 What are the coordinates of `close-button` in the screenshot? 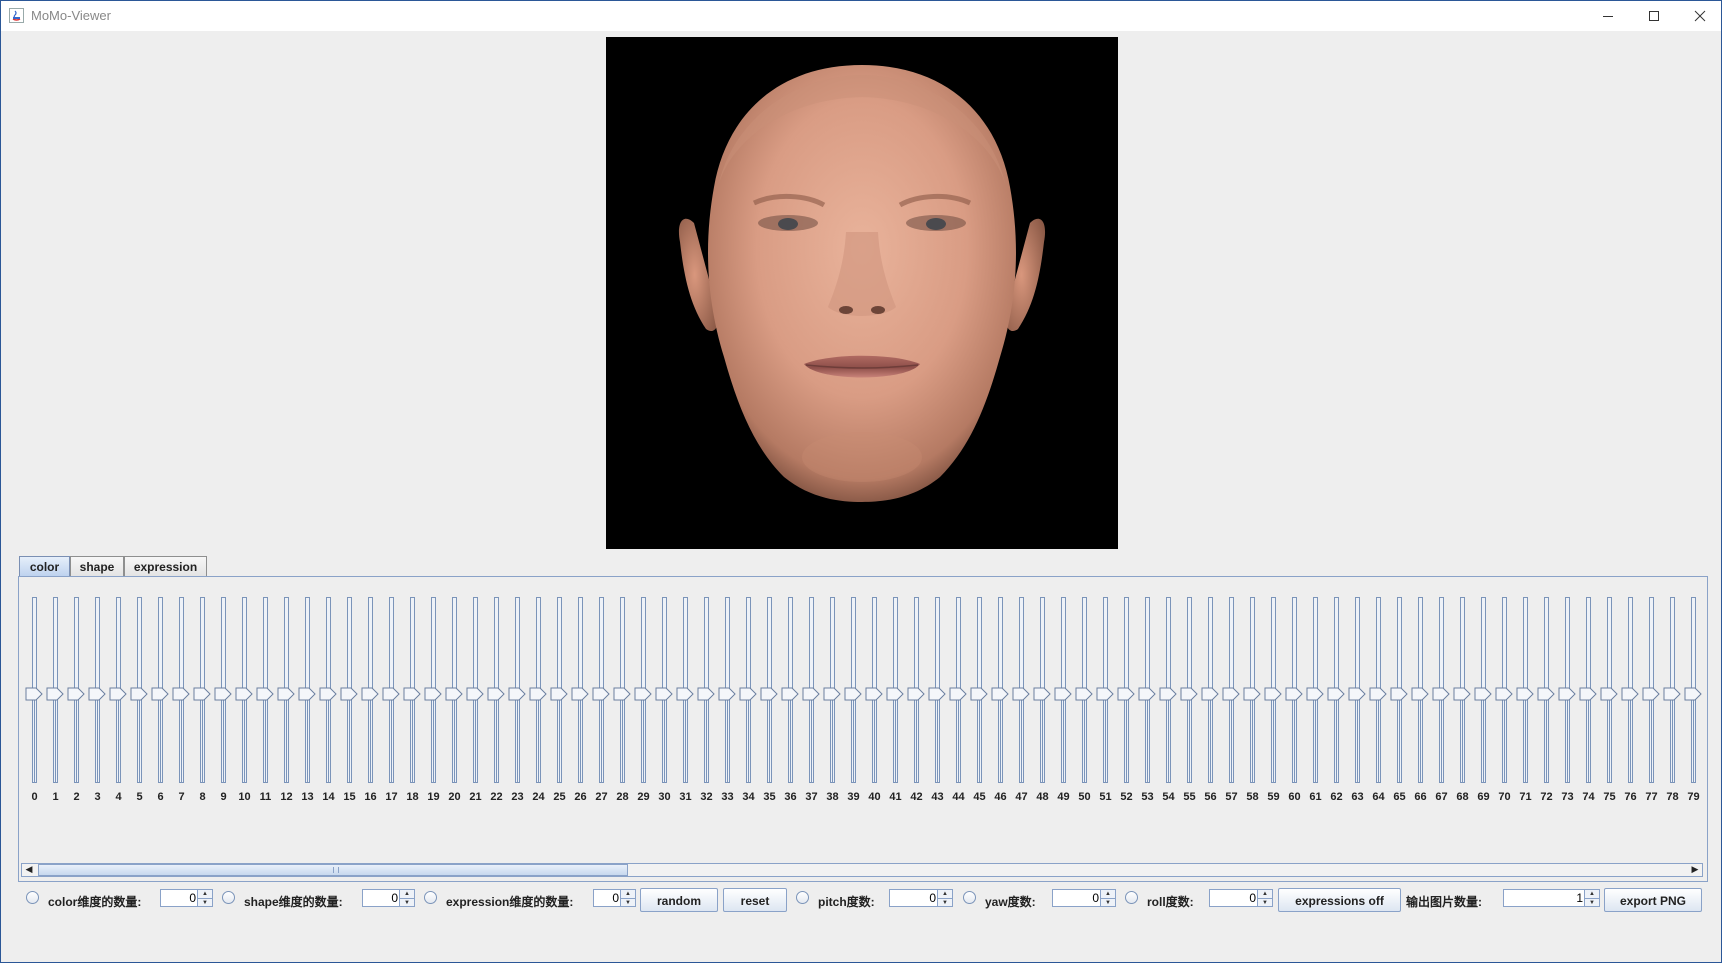 It's located at (1699, 16).